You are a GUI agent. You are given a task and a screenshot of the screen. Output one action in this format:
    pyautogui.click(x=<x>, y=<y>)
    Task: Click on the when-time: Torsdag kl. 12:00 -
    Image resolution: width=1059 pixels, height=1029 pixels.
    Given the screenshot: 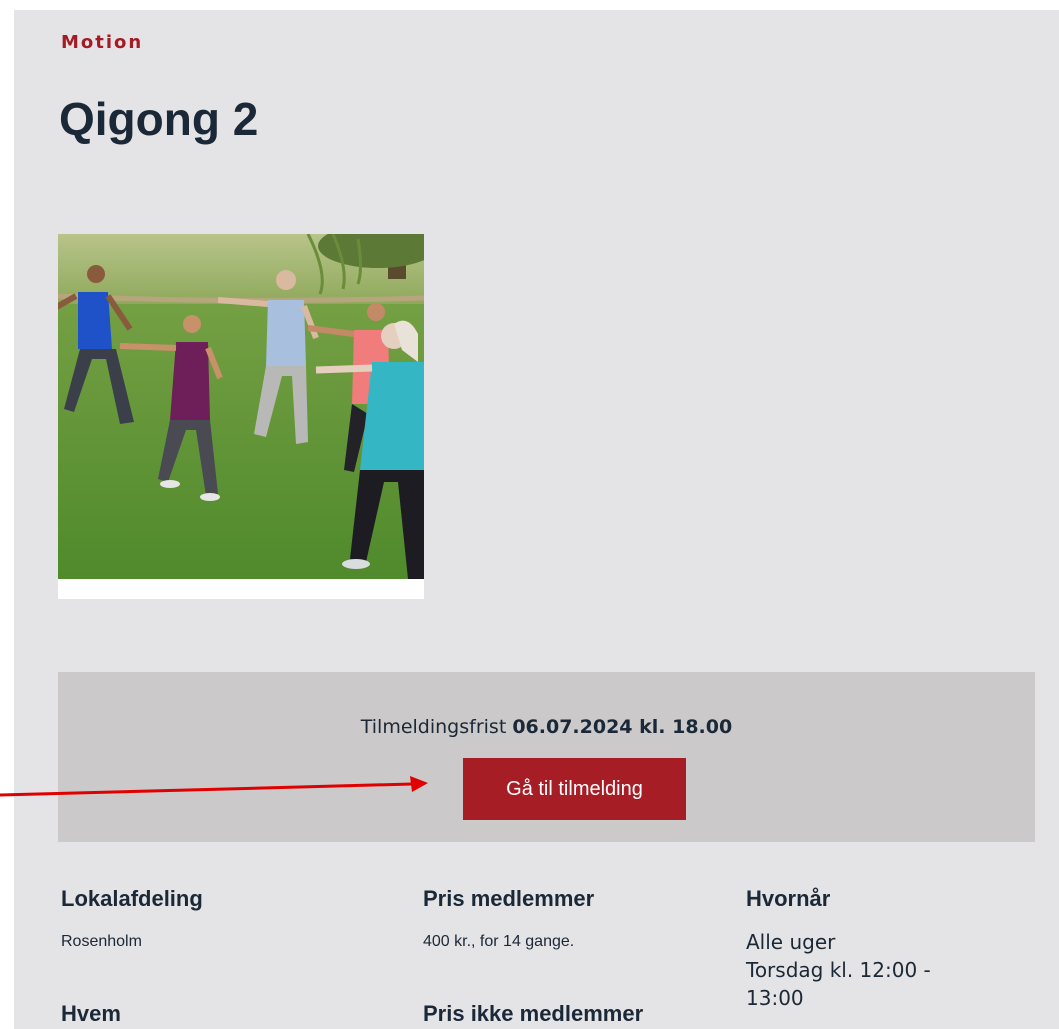 What is the action you would take?
    pyautogui.click(x=838, y=970)
    